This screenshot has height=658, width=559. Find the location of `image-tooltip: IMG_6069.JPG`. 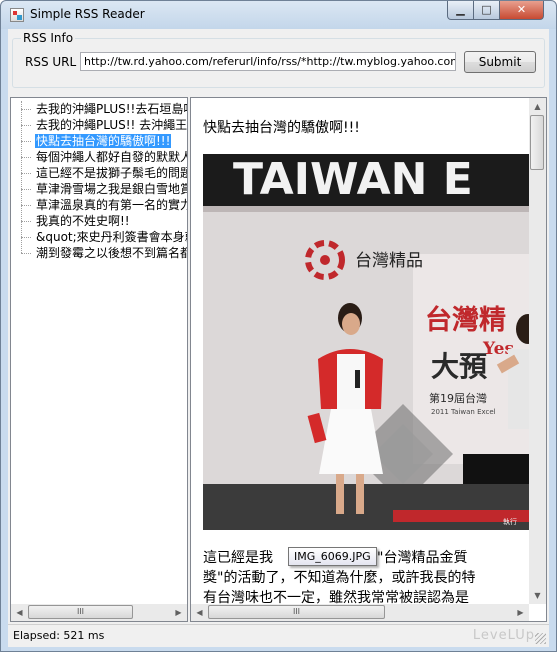

image-tooltip: IMG_6069.JPG is located at coordinates (332, 556).